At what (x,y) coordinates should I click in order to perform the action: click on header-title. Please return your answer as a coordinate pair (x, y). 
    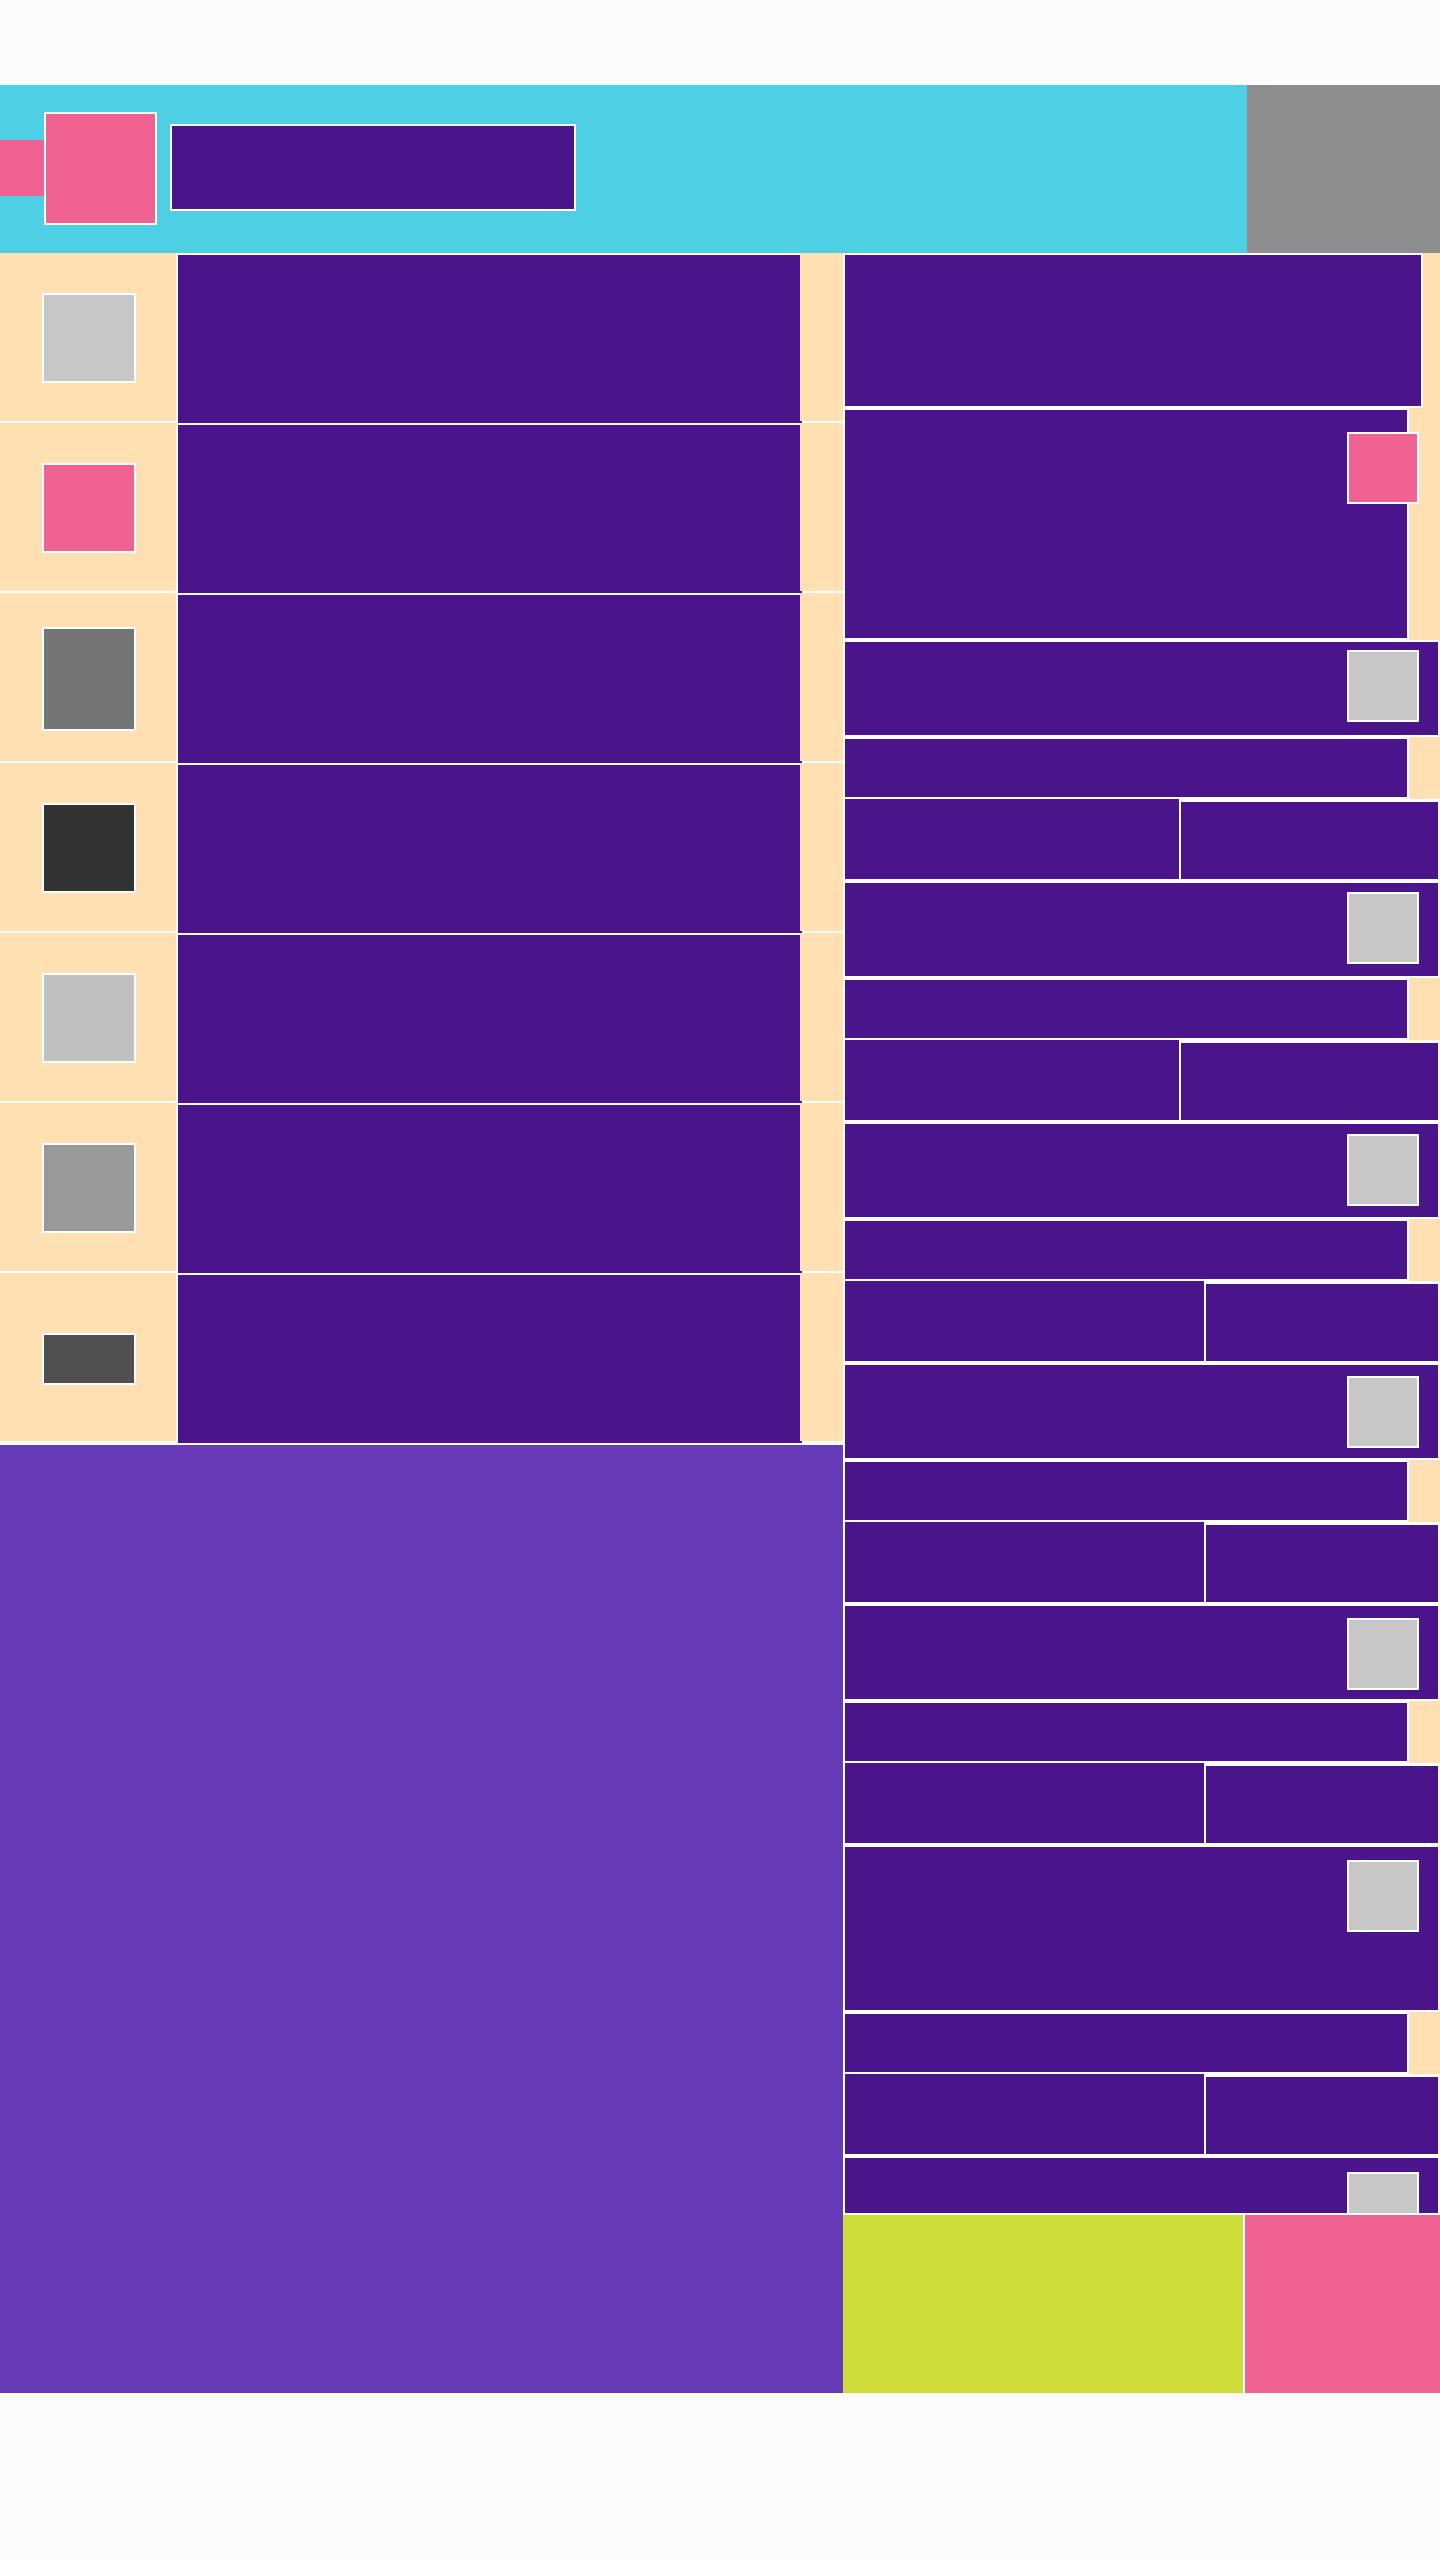
    Looking at the image, I should click on (373, 167).